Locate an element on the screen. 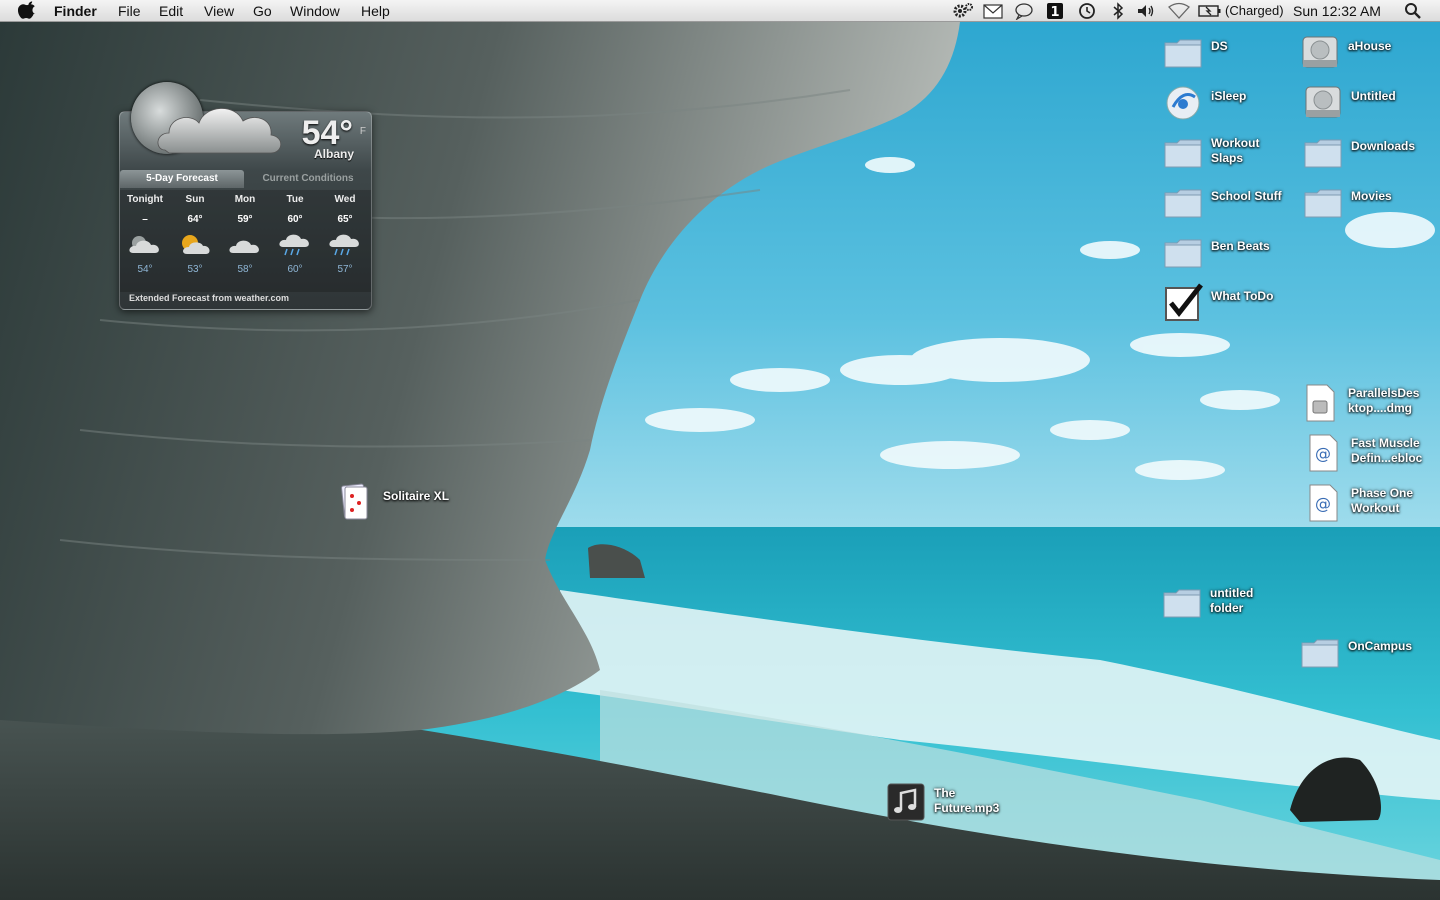  forecast-day-name: Sun is located at coordinates (195, 199).